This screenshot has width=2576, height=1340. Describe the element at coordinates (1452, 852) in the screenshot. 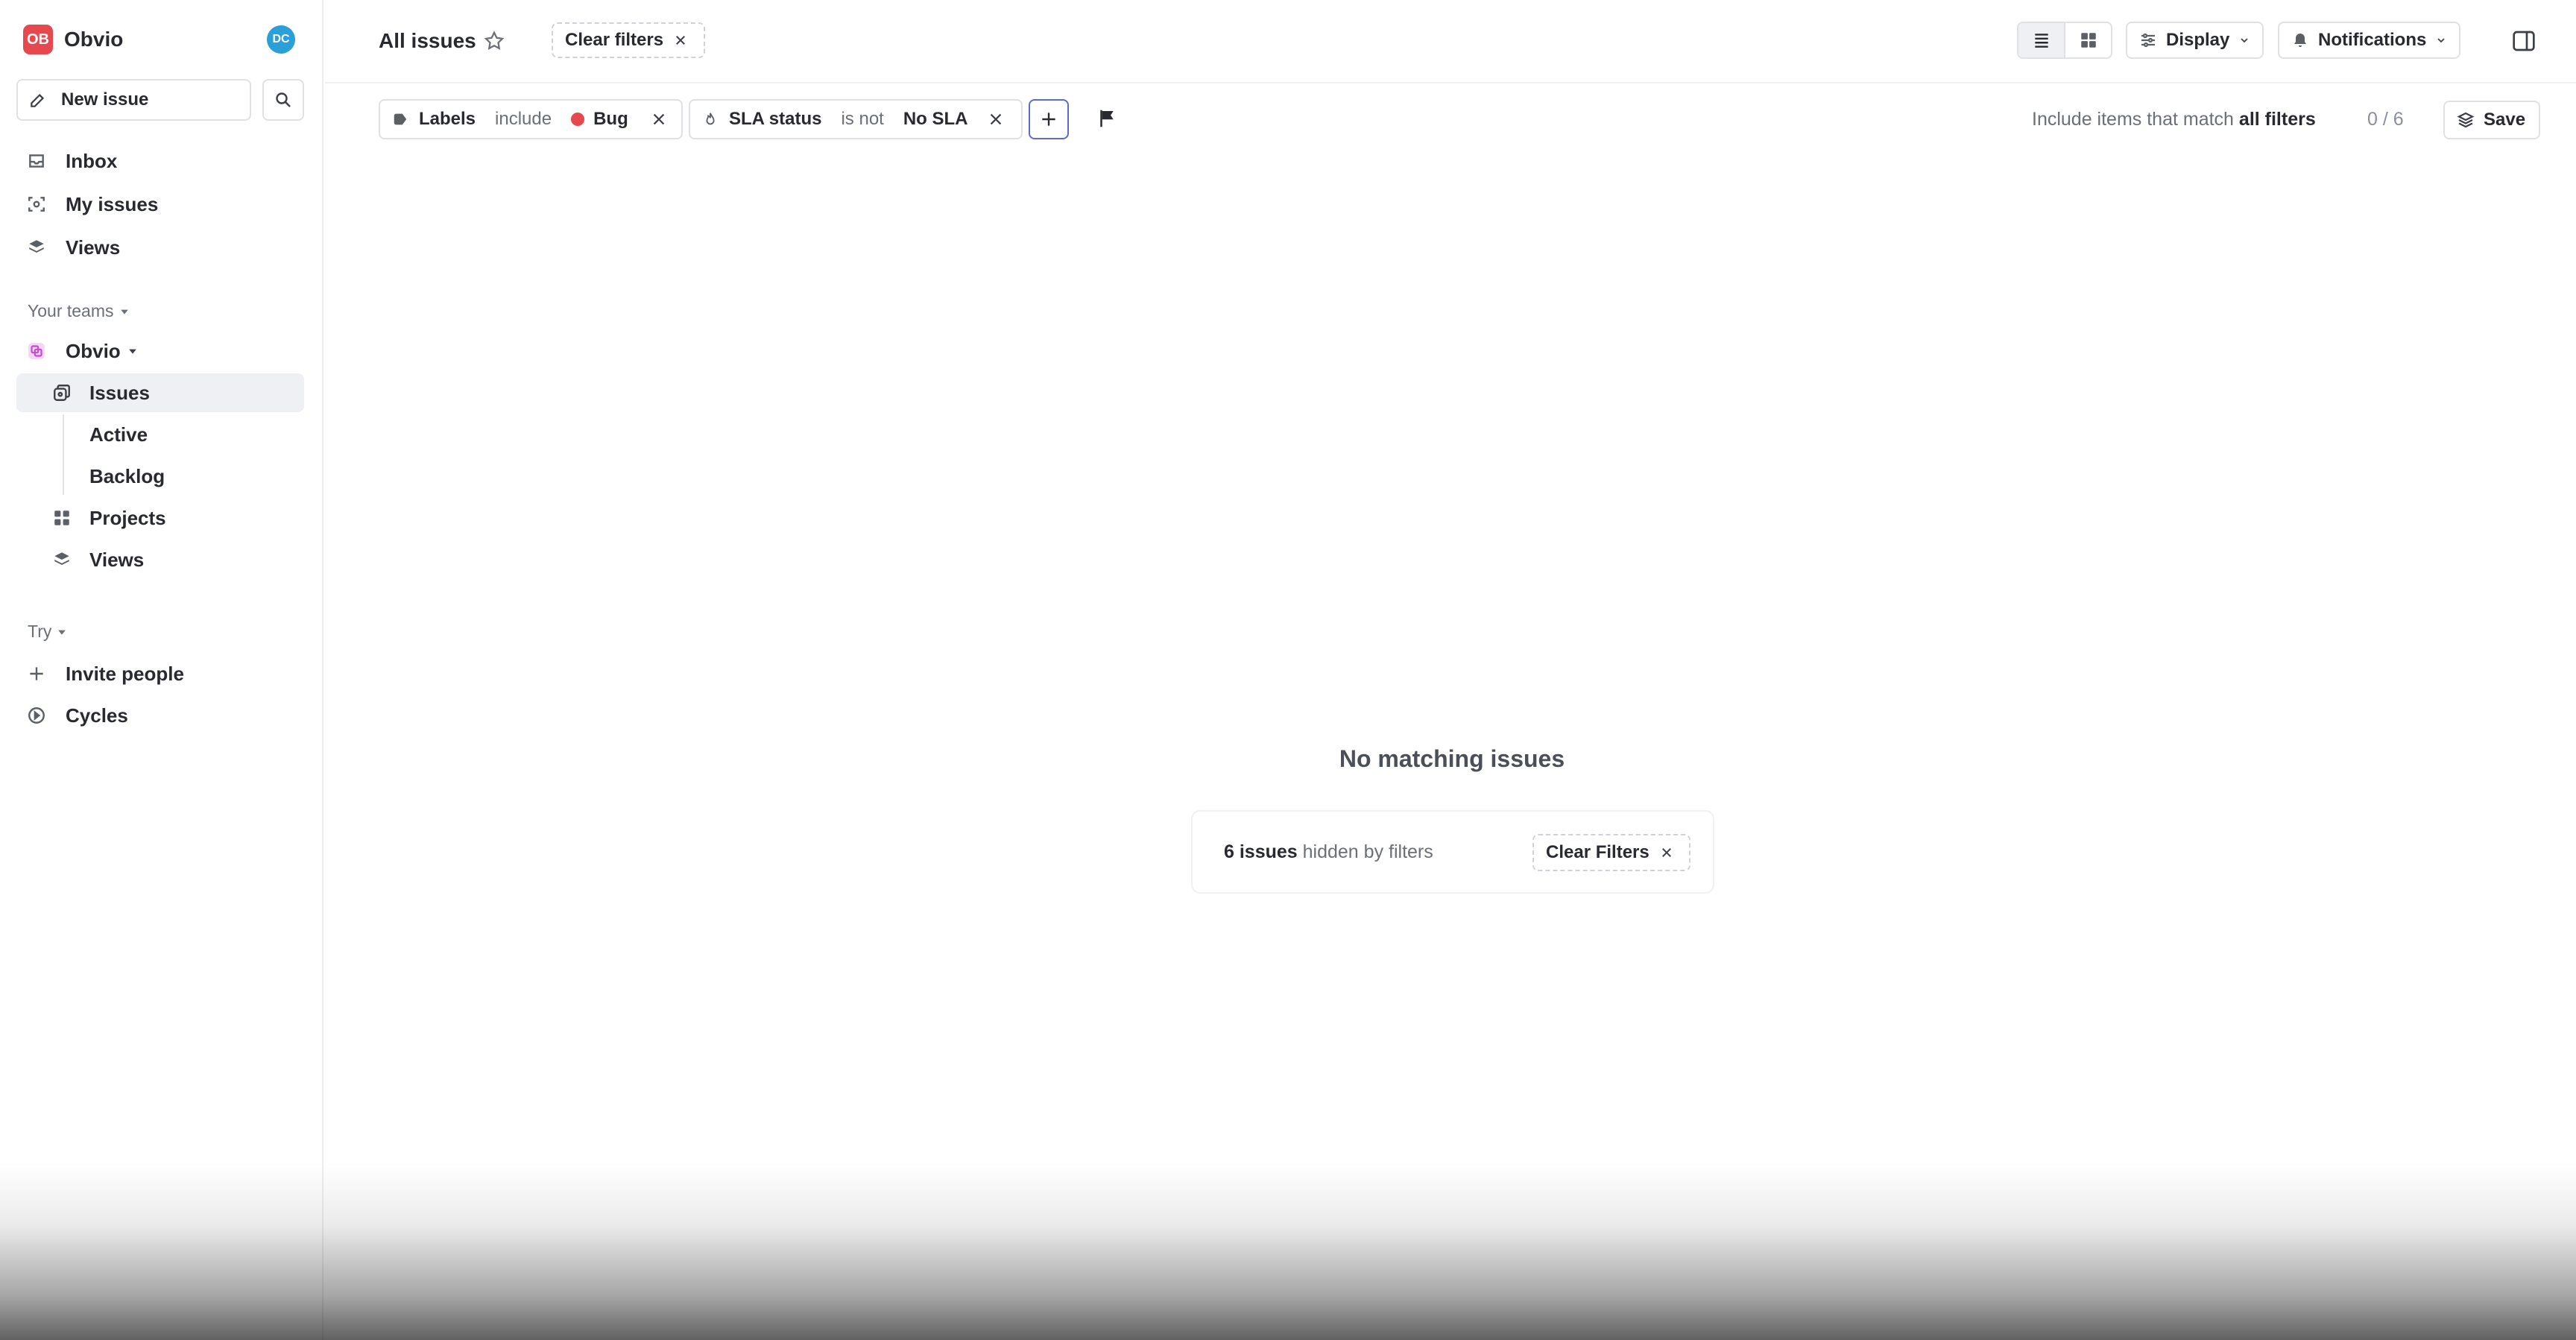

I see `hidden-issues-card: 6 issues hidden by filters Clear Filters` at that location.